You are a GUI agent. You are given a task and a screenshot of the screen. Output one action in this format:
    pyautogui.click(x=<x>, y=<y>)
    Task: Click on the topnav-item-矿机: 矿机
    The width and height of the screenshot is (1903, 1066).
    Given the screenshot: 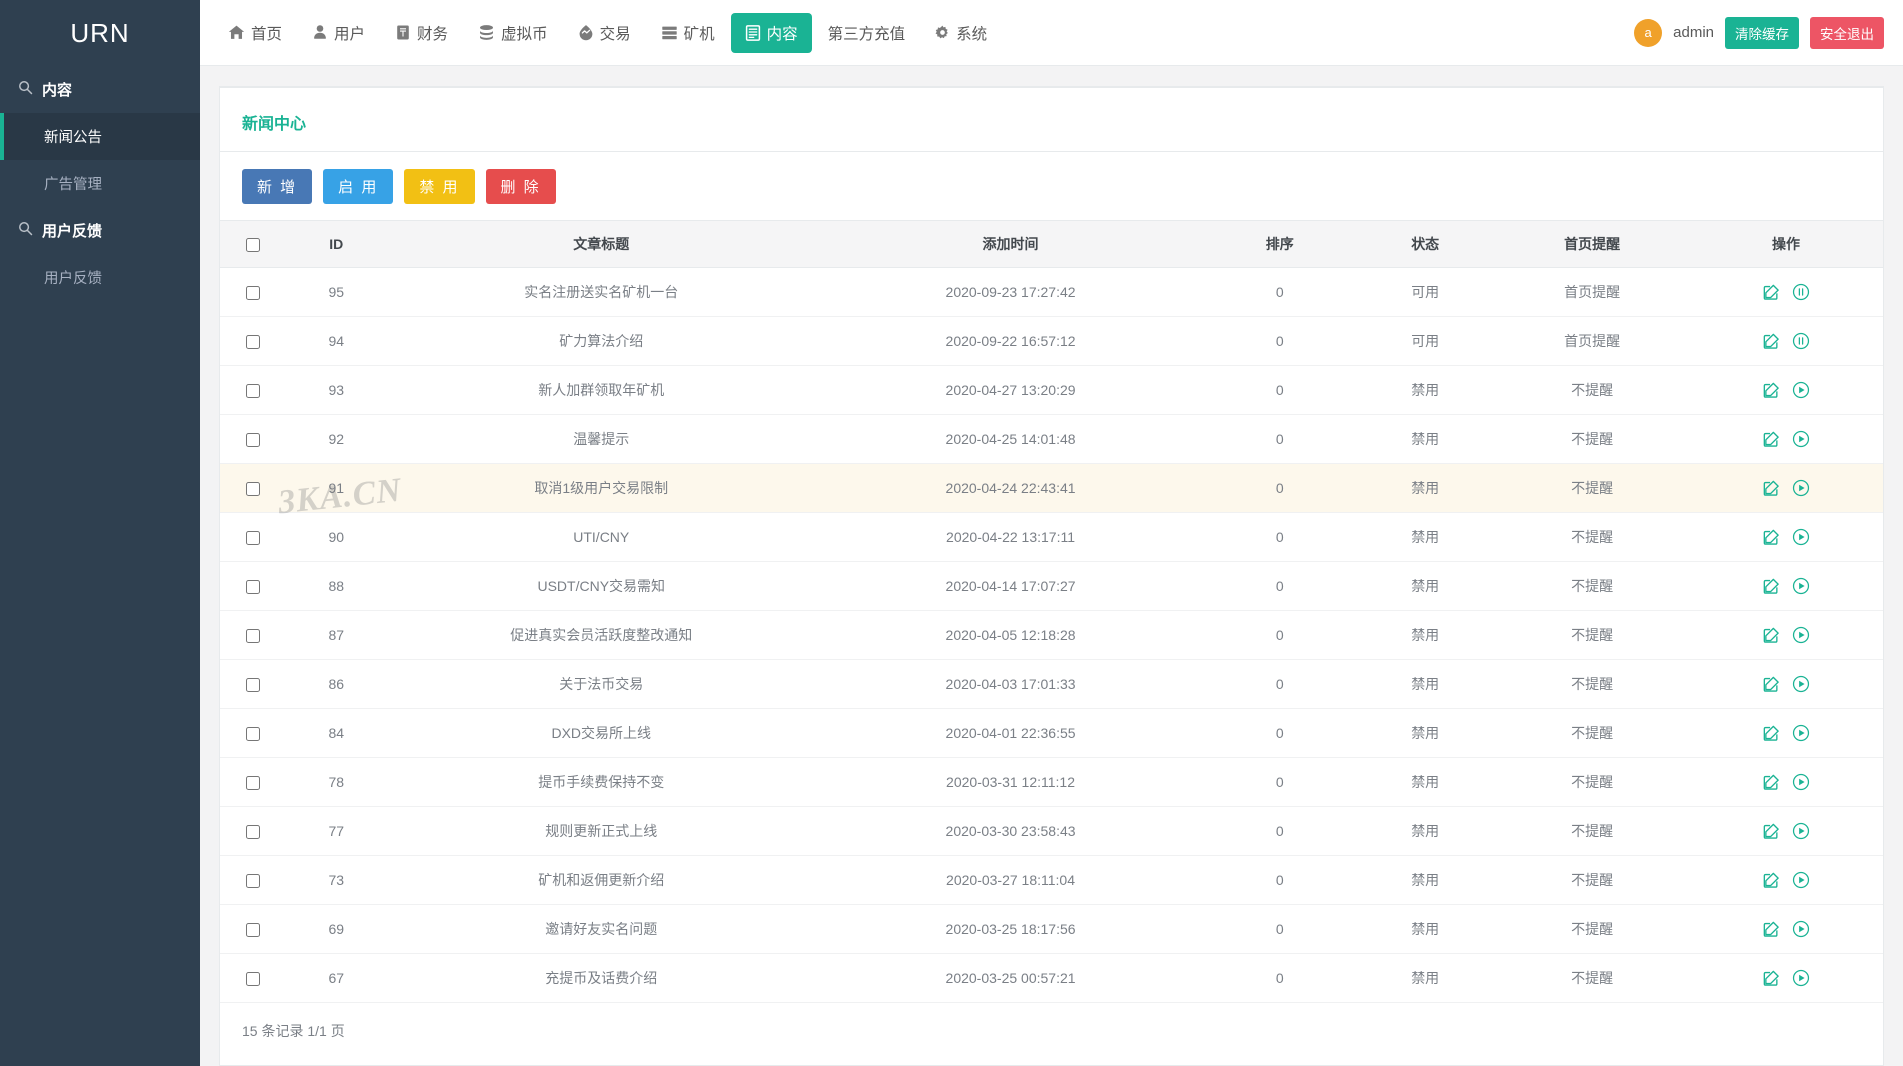 What is the action you would take?
    pyautogui.click(x=688, y=33)
    